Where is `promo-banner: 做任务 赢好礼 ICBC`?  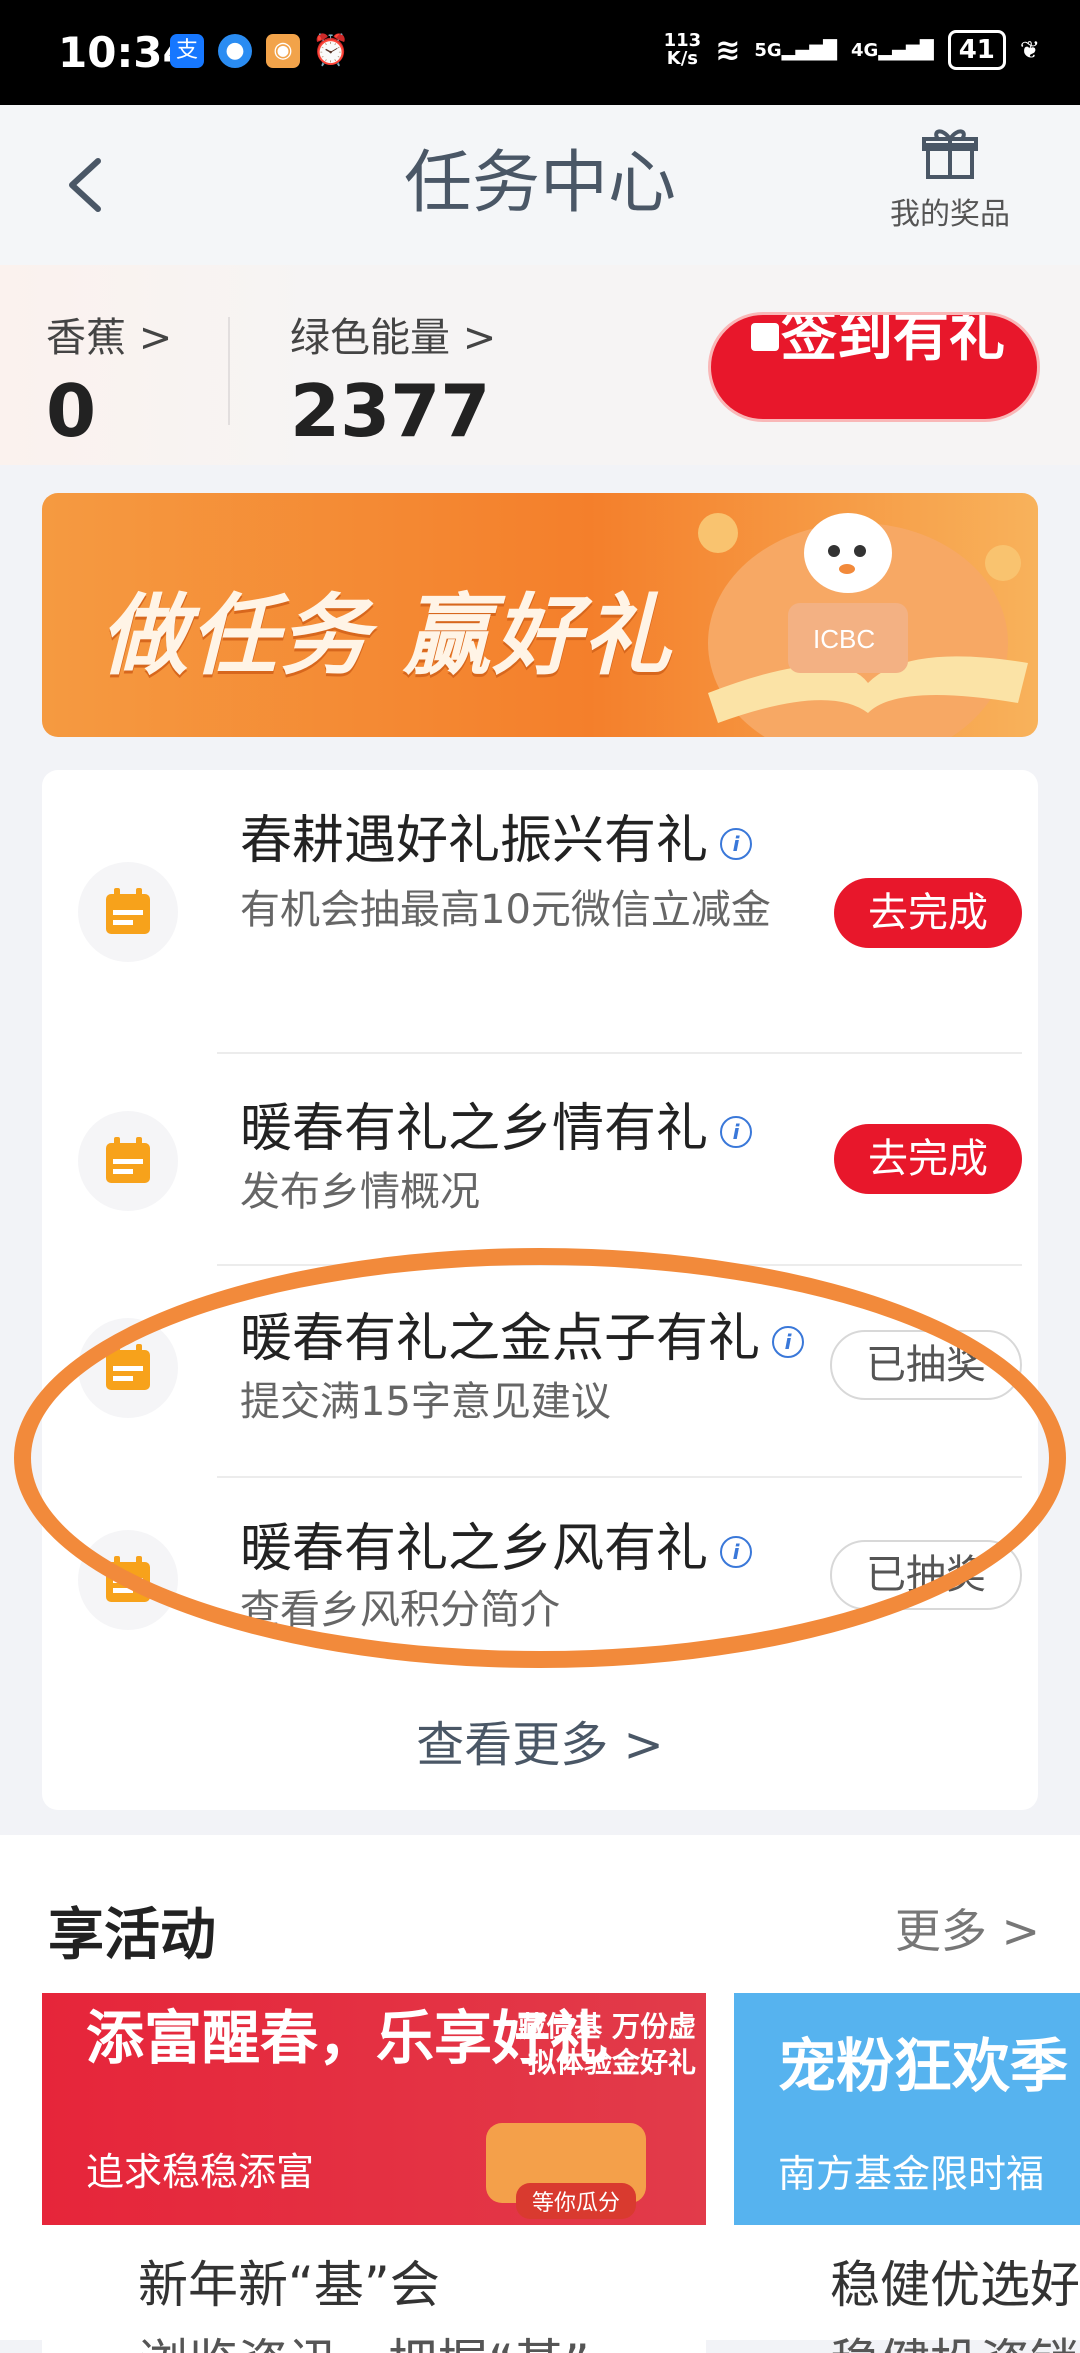 promo-banner: 做任务 赢好礼 ICBC is located at coordinates (540, 615).